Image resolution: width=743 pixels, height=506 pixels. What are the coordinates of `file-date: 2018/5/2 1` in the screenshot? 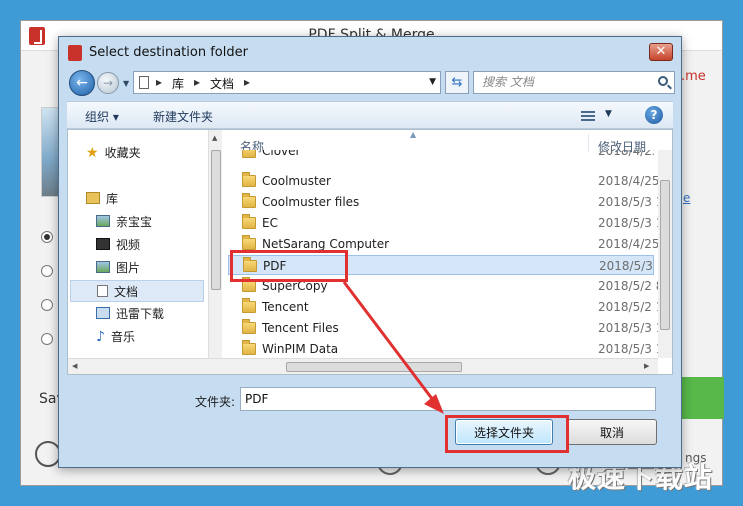 It's located at (628, 307).